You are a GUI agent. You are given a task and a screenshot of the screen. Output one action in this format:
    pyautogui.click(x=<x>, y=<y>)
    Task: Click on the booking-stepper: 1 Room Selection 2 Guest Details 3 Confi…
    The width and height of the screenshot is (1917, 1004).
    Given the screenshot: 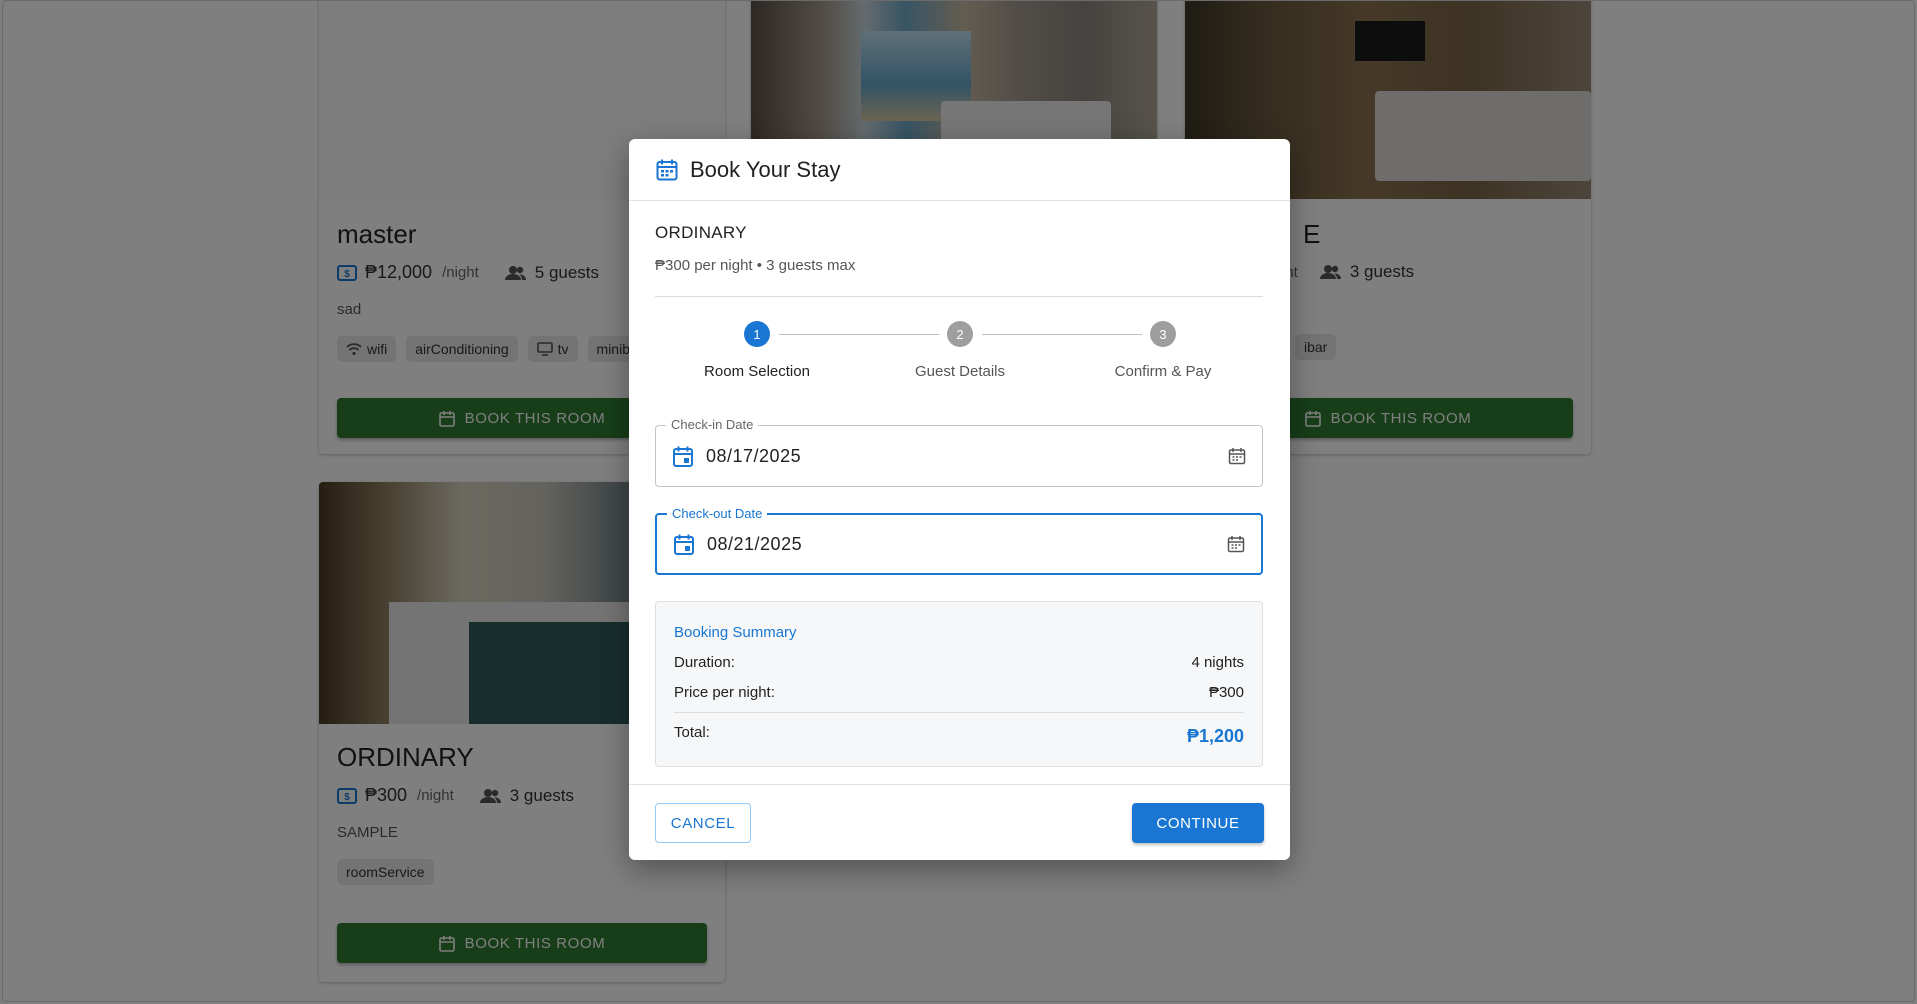 What is the action you would take?
    pyautogui.click(x=959, y=356)
    